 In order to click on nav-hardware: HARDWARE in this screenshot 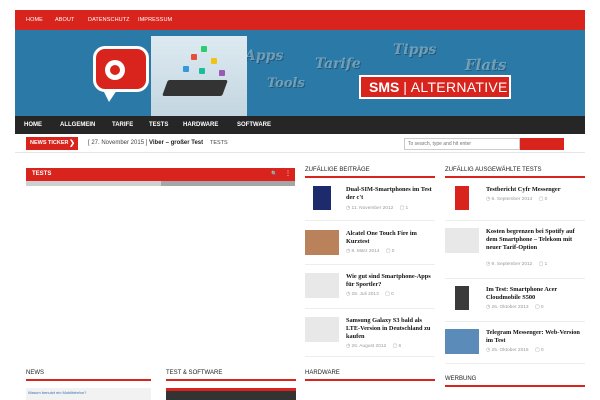, I will do `click(200, 125)`.